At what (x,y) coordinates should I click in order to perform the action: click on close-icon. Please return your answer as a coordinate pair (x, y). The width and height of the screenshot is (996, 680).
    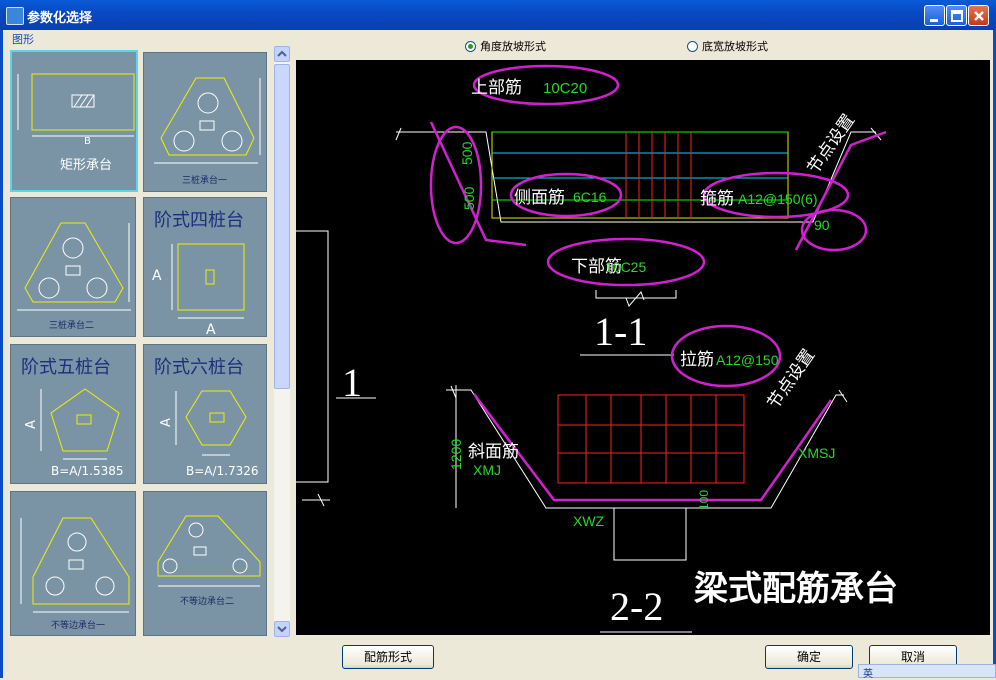
    Looking at the image, I should click on (979, 16).